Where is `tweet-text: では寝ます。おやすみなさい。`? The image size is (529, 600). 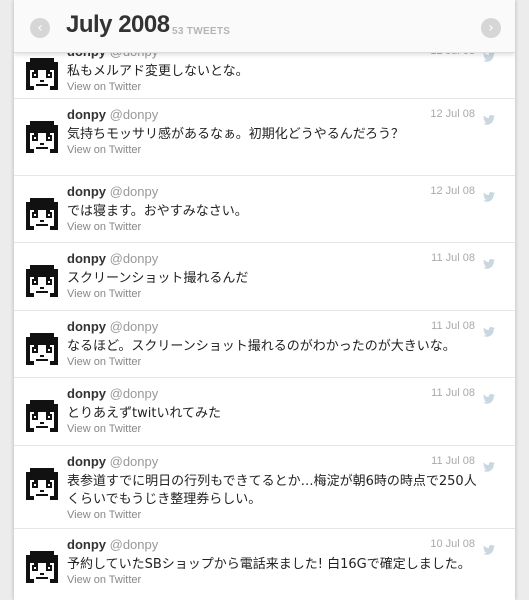
tweet-text: では寝ます。おやすみなさい。 is located at coordinates (157, 211).